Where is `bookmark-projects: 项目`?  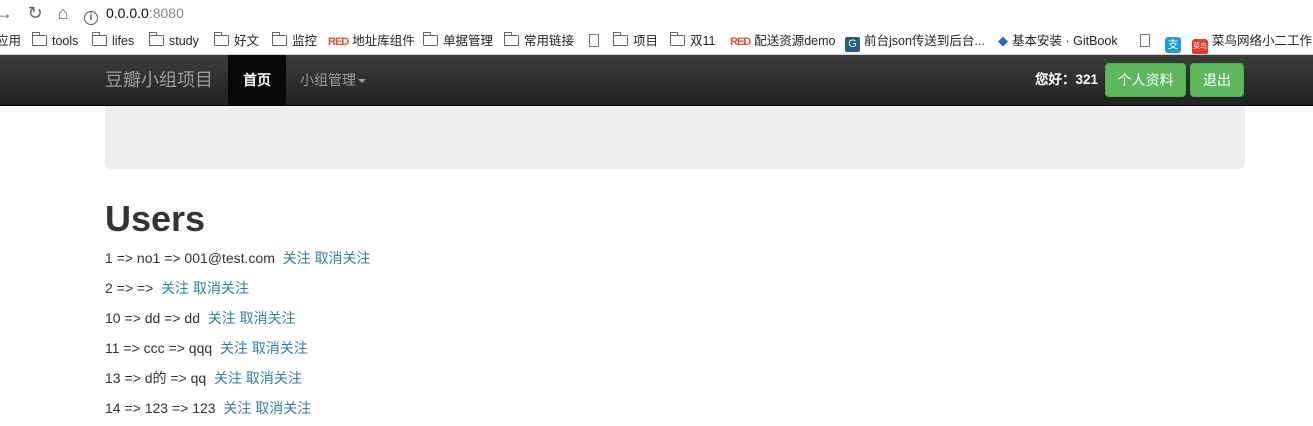 bookmark-projects: 项目 is located at coordinates (635, 41).